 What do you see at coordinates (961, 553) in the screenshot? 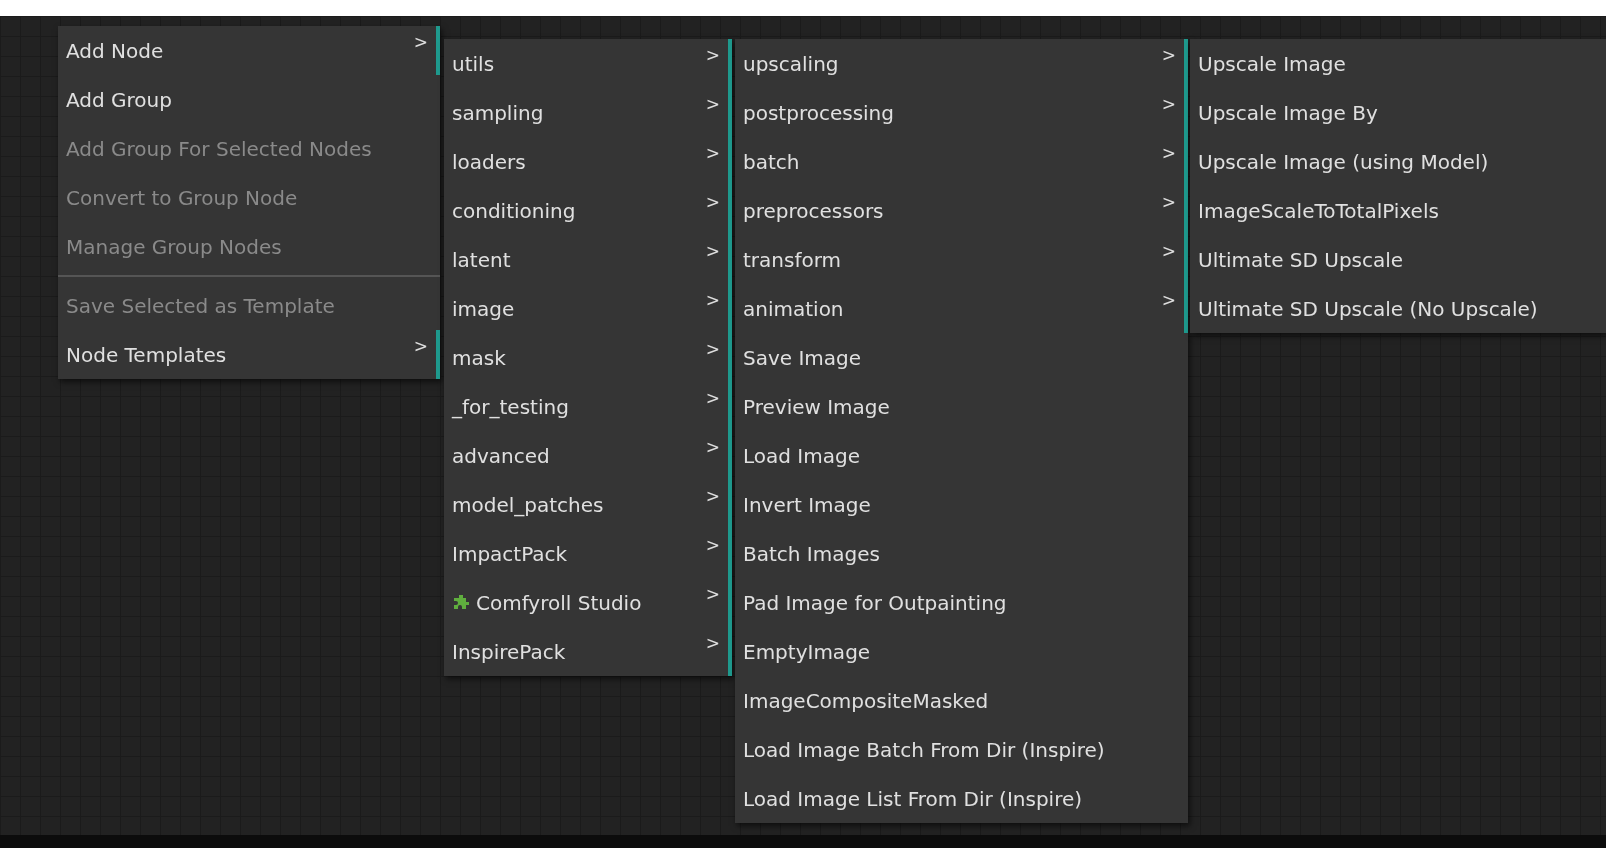
I see `menu-item: Batch Images` at bounding box center [961, 553].